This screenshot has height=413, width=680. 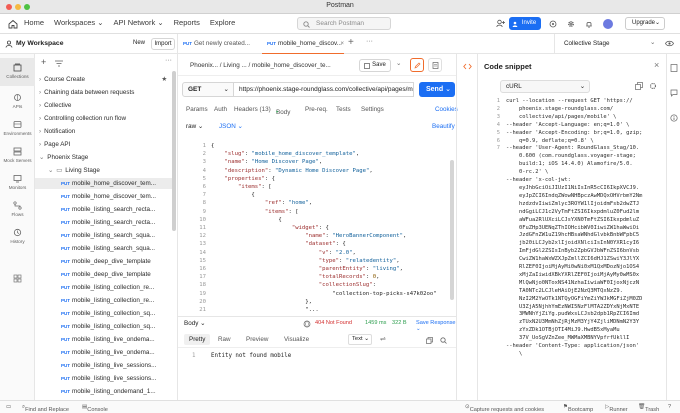 I want to click on search-icon, so click(x=443, y=340).